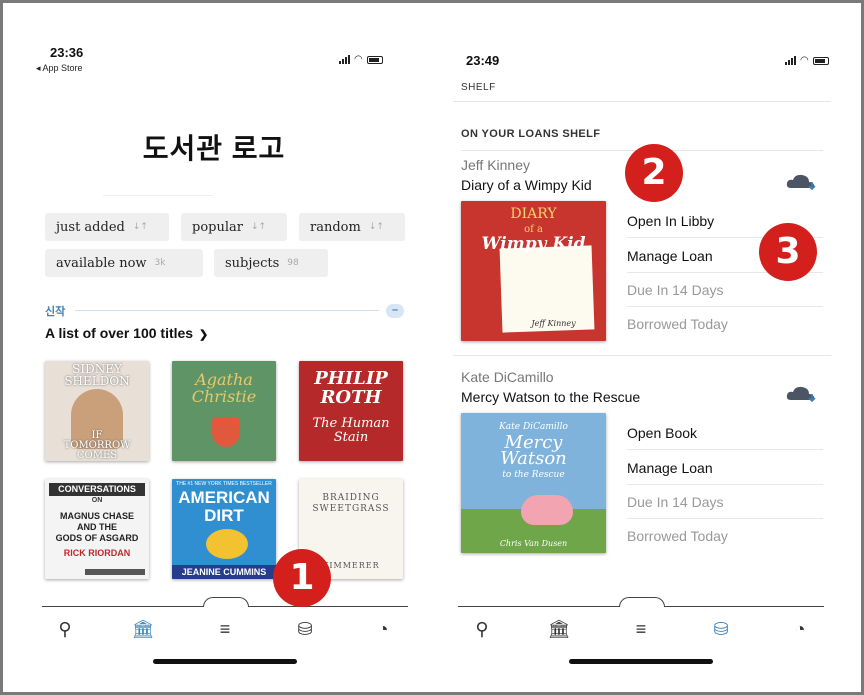  I want to click on cover-line: SWEETGRASS, so click(351, 509).